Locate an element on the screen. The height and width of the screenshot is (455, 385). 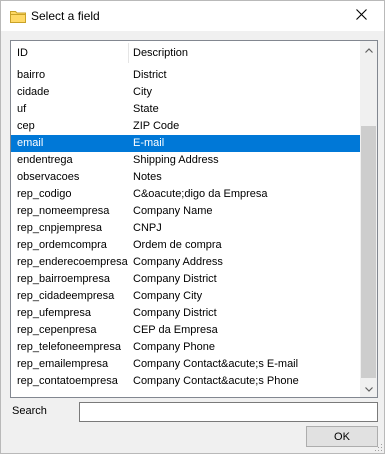
field-id: rep_ordemcompra is located at coordinates (62, 245).